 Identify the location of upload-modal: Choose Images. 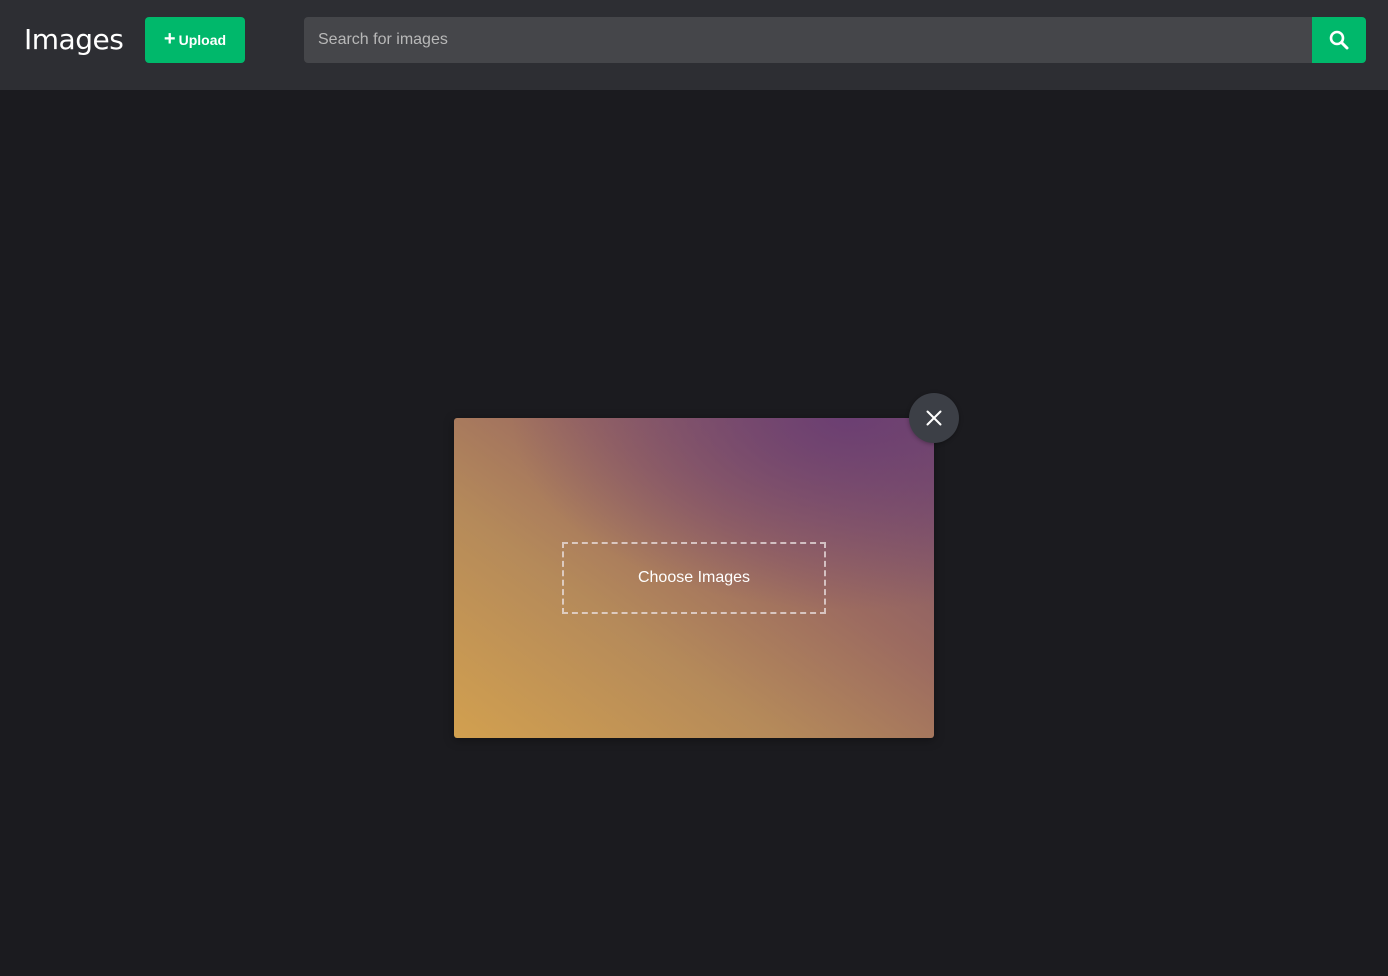
(694, 578).